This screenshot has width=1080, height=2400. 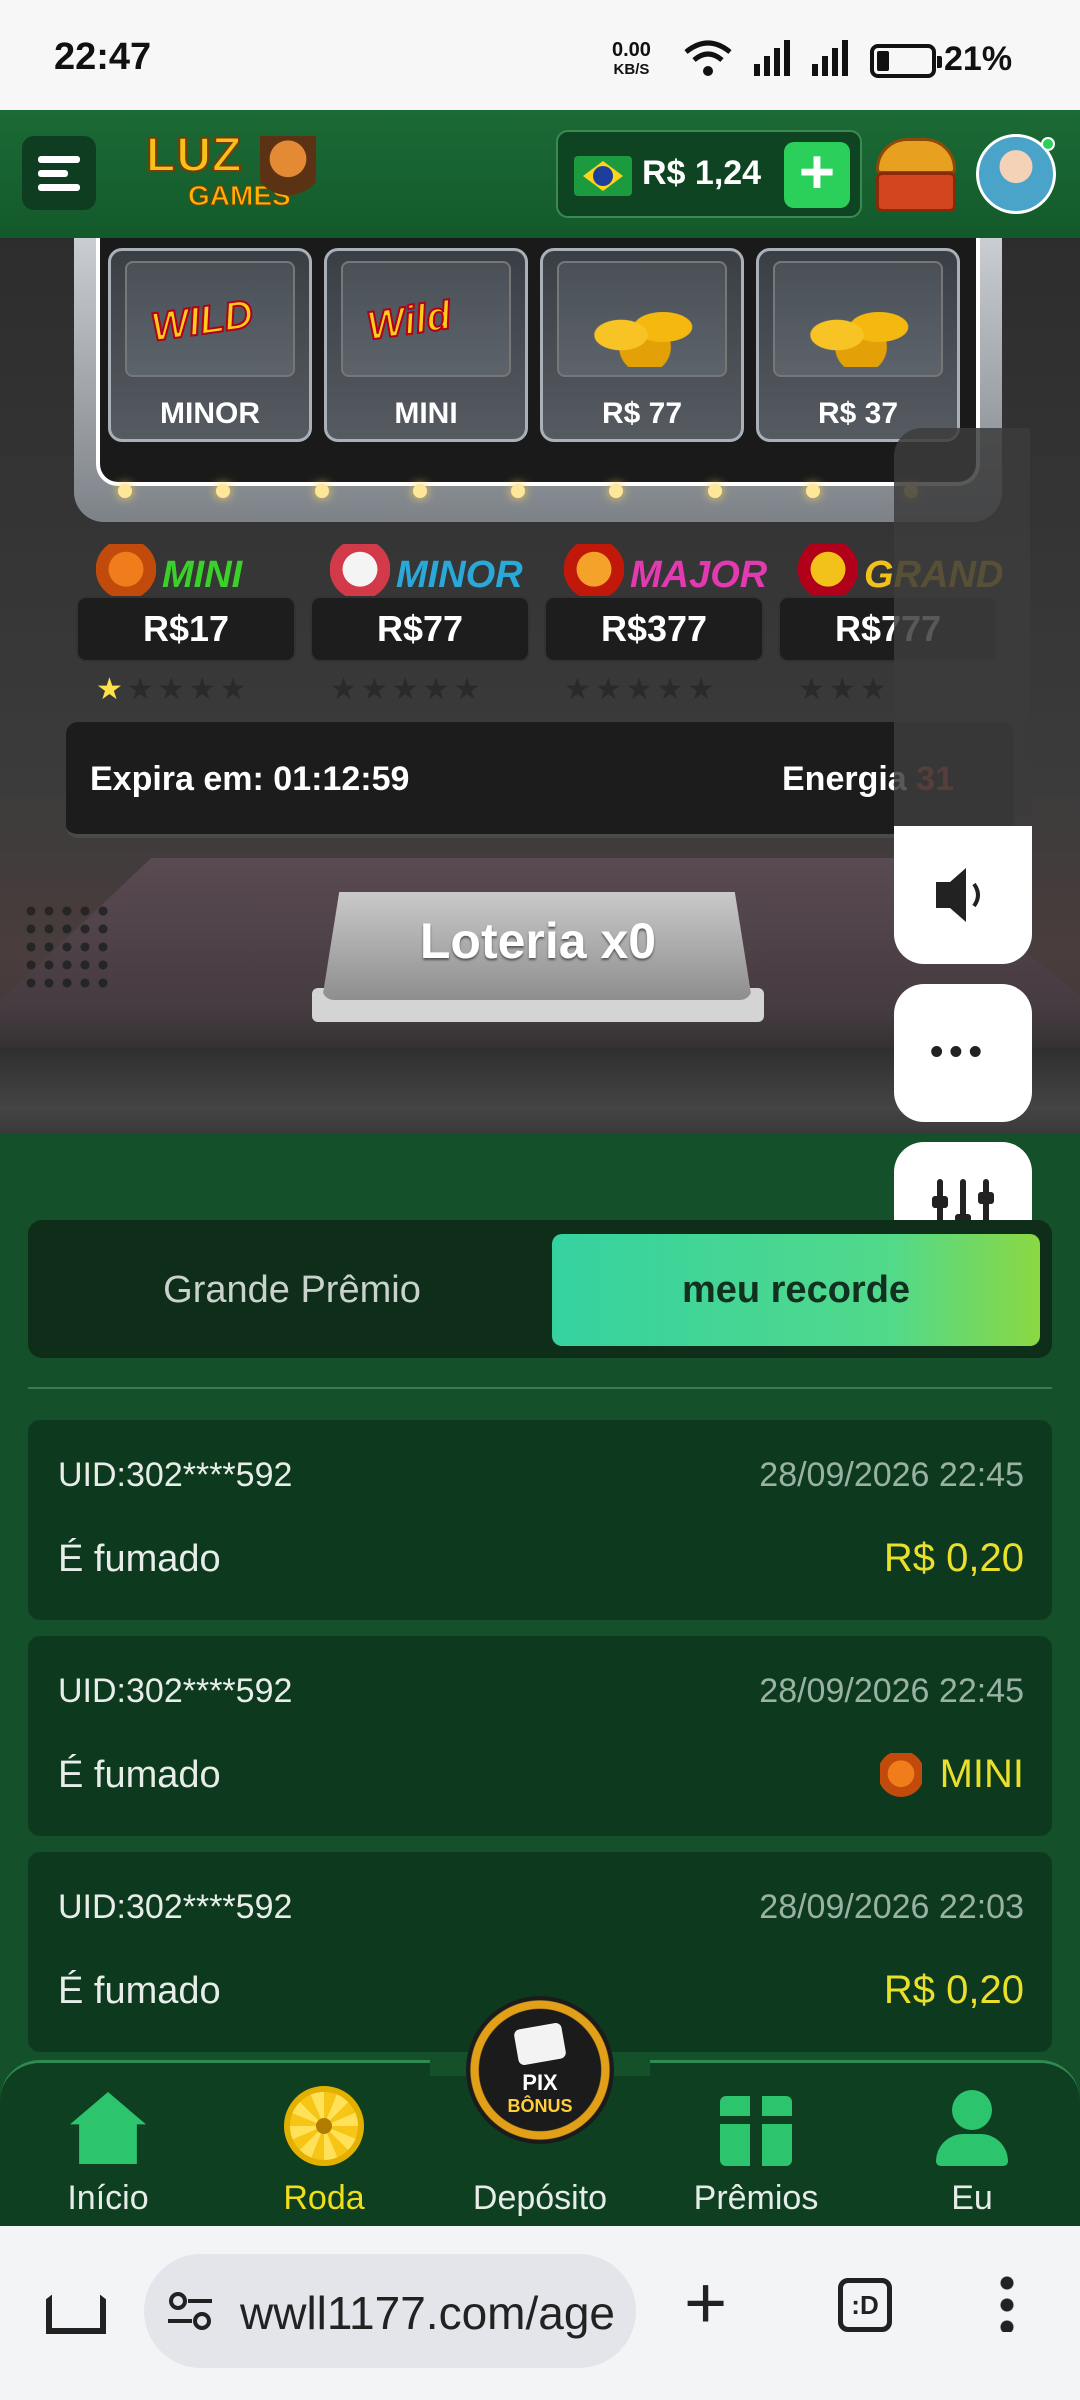 What do you see at coordinates (594, 572) in the screenshot?
I see `tiger-icon` at bounding box center [594, 572].